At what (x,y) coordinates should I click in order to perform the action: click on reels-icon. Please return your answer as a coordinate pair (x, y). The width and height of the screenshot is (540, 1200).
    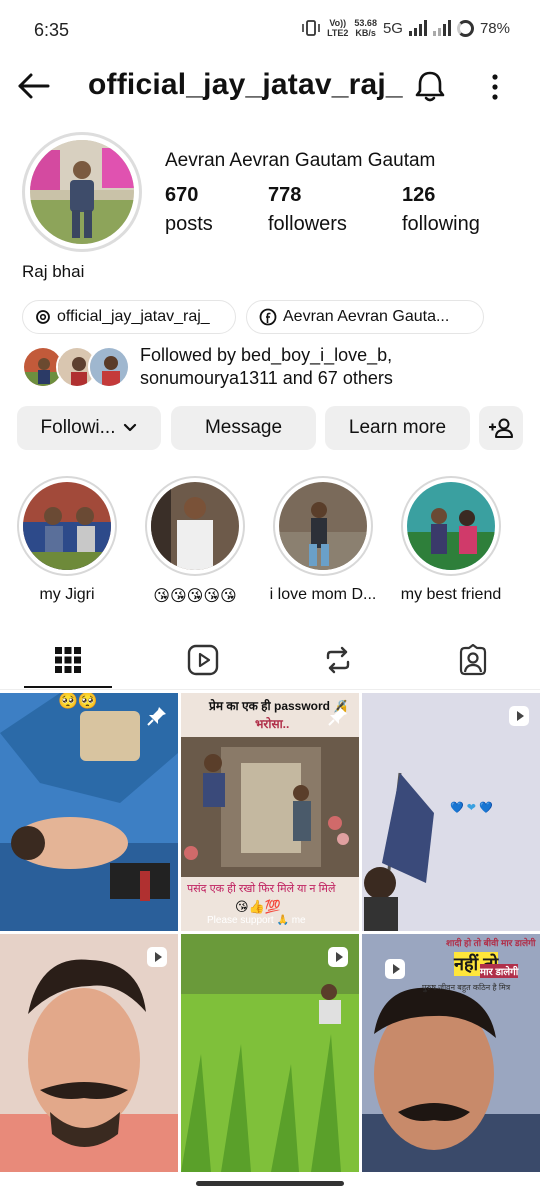
    Looking at the image, I should click on (202, 660).